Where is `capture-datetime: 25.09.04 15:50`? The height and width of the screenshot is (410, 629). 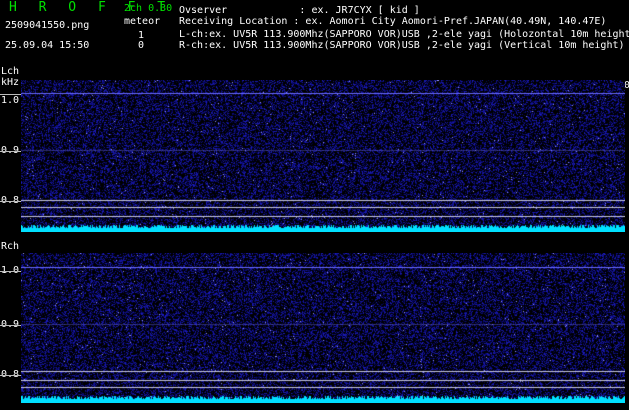
capture-datetime: 25.09.04 15:50 is located at coordinates (47, 45).